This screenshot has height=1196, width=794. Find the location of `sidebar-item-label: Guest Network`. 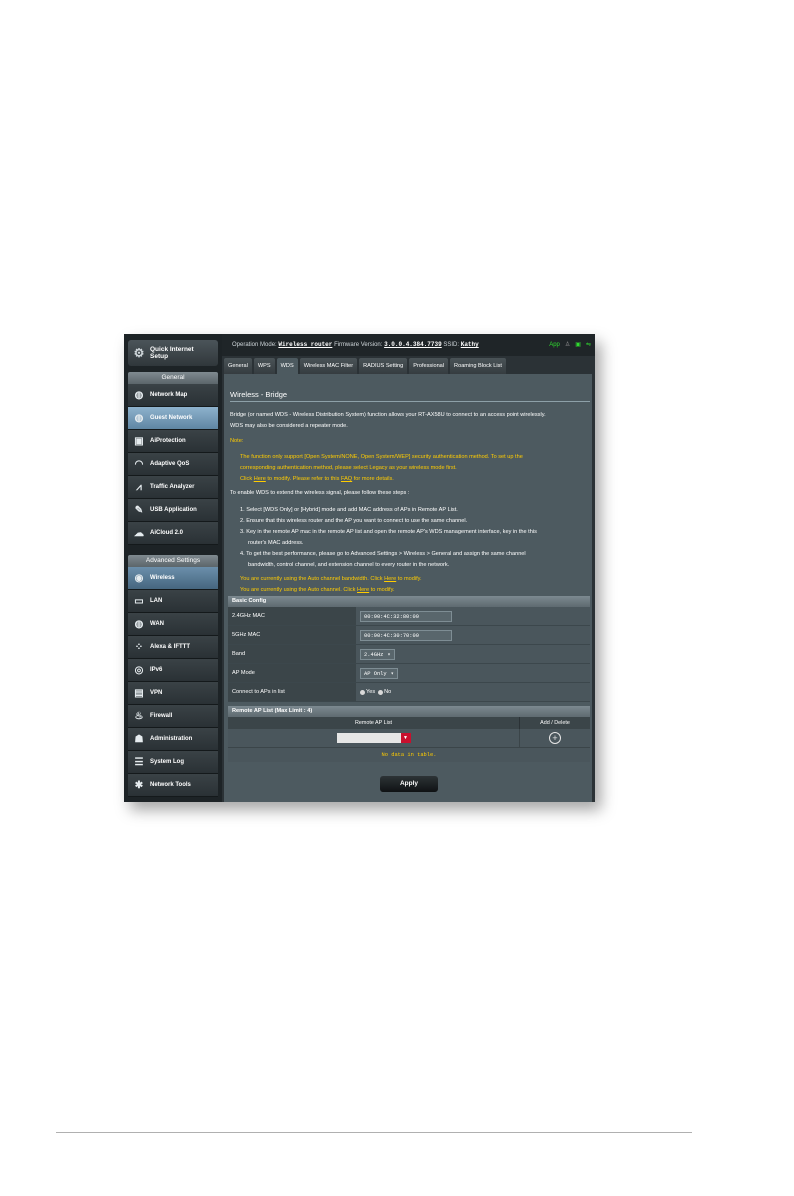

sidebar-item-label: Guest Network is located at coordinates (171, 418).